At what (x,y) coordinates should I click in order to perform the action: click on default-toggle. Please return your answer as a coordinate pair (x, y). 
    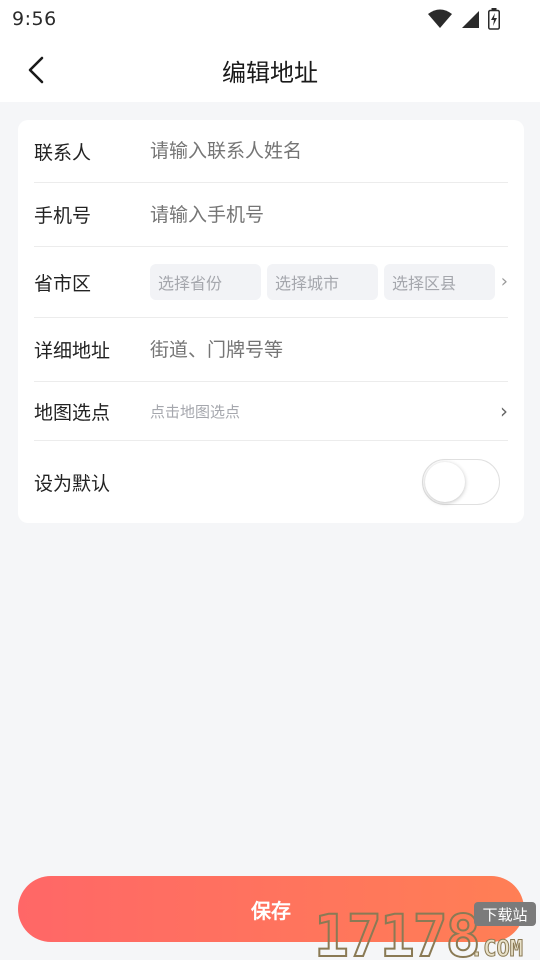
    Looking at the image, I should click on (461, 482).